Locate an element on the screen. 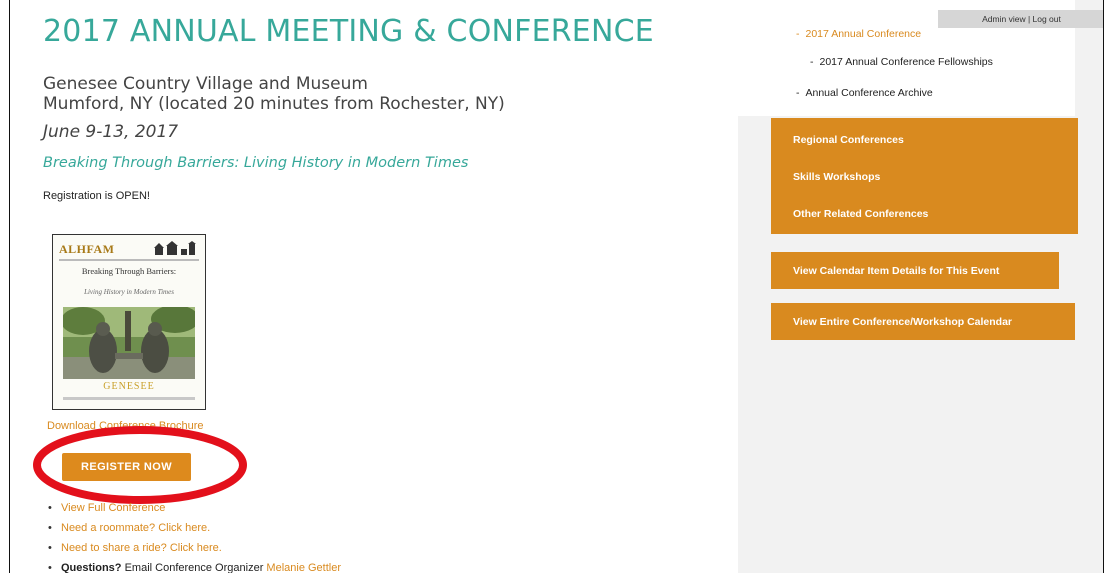  cover-title-line-1: Breaking Through Barriers: is located at coordinates (129, 271).